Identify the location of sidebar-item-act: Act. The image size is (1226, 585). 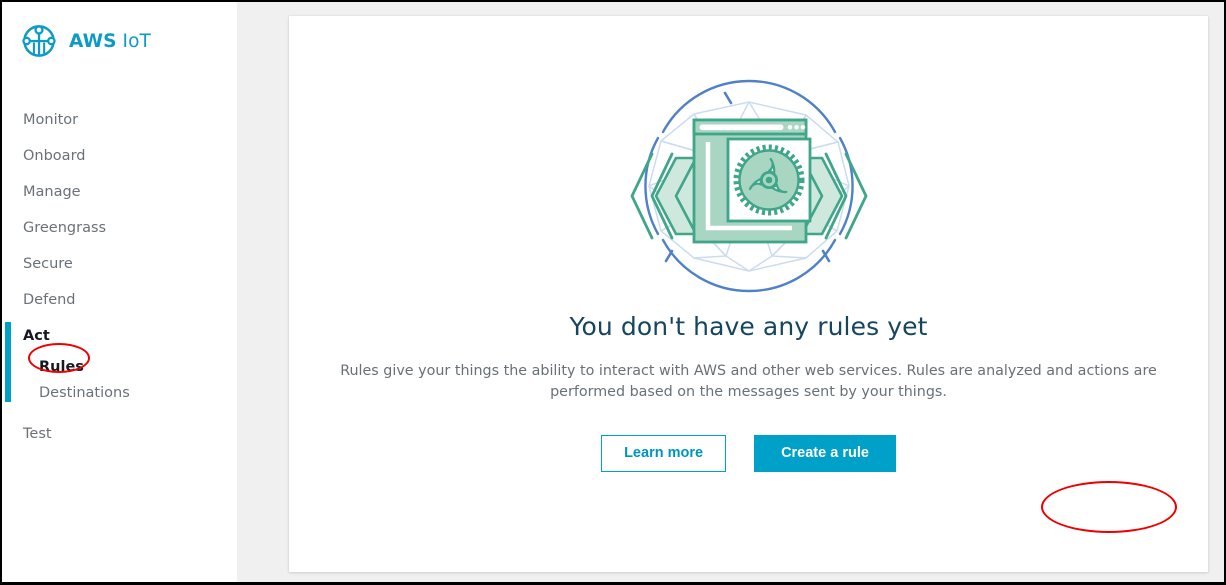
(119, 336).